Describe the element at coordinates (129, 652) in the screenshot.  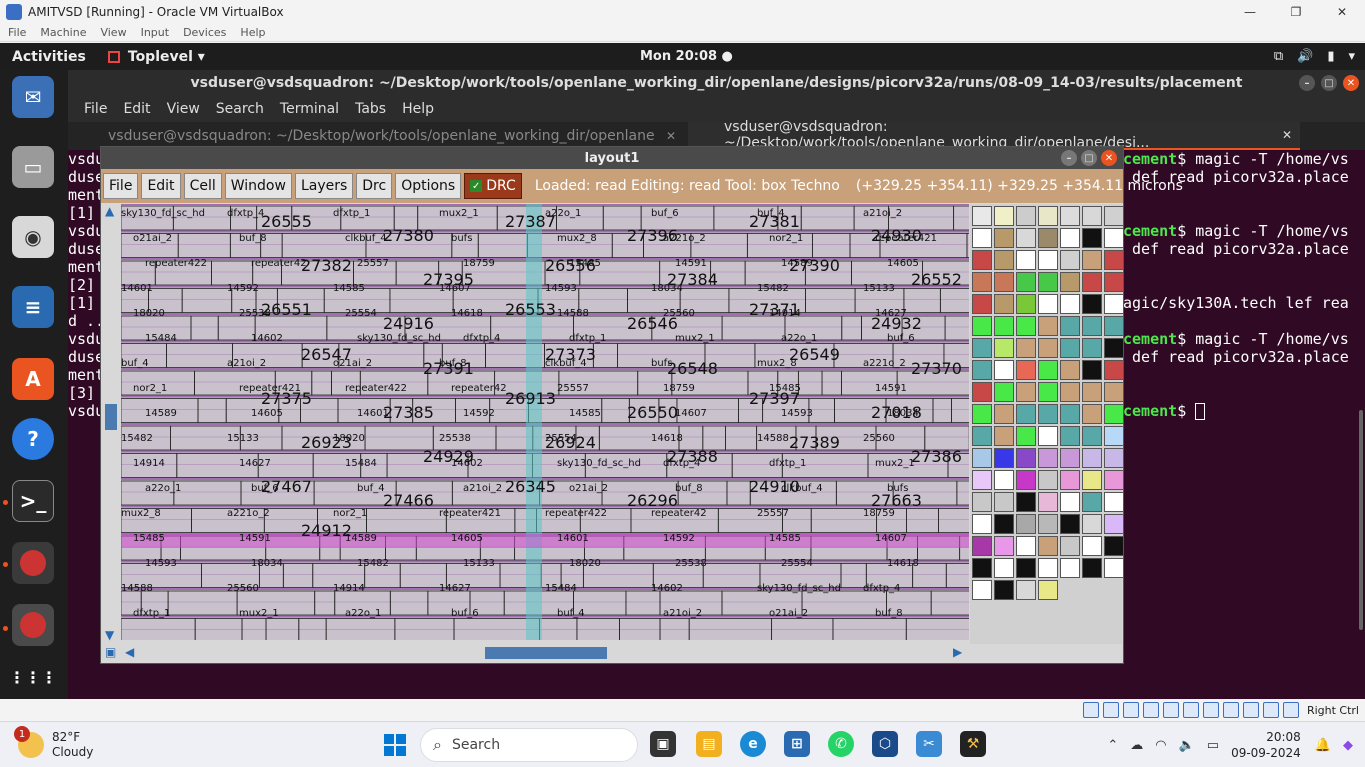
I see `scroll-left-icon: ◀` at that location.